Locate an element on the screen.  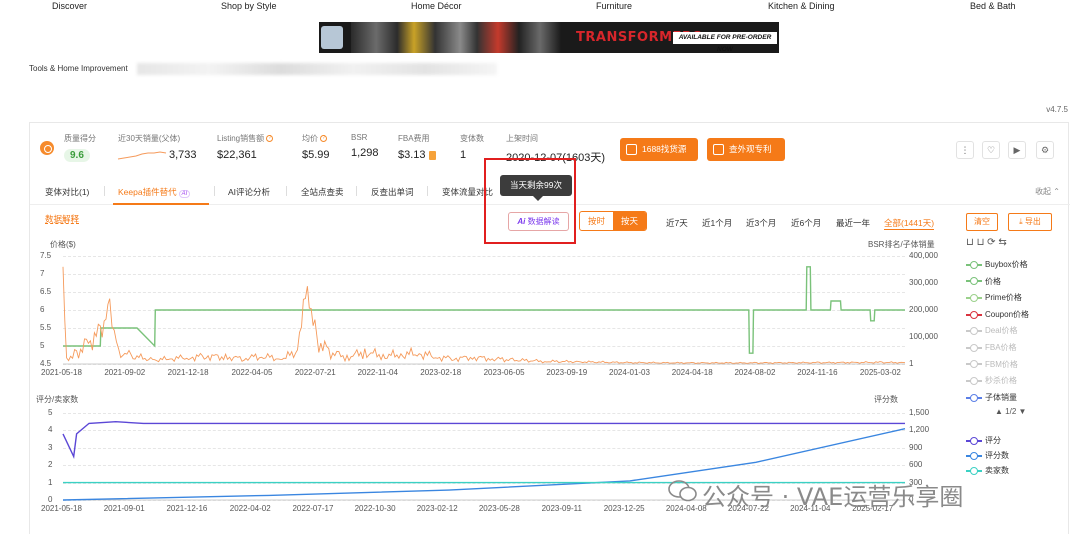
ad-banner: TRANSFORMERS AVAILABLE FOR PRE-ORDER NOW is located at coordinates (549, 37).